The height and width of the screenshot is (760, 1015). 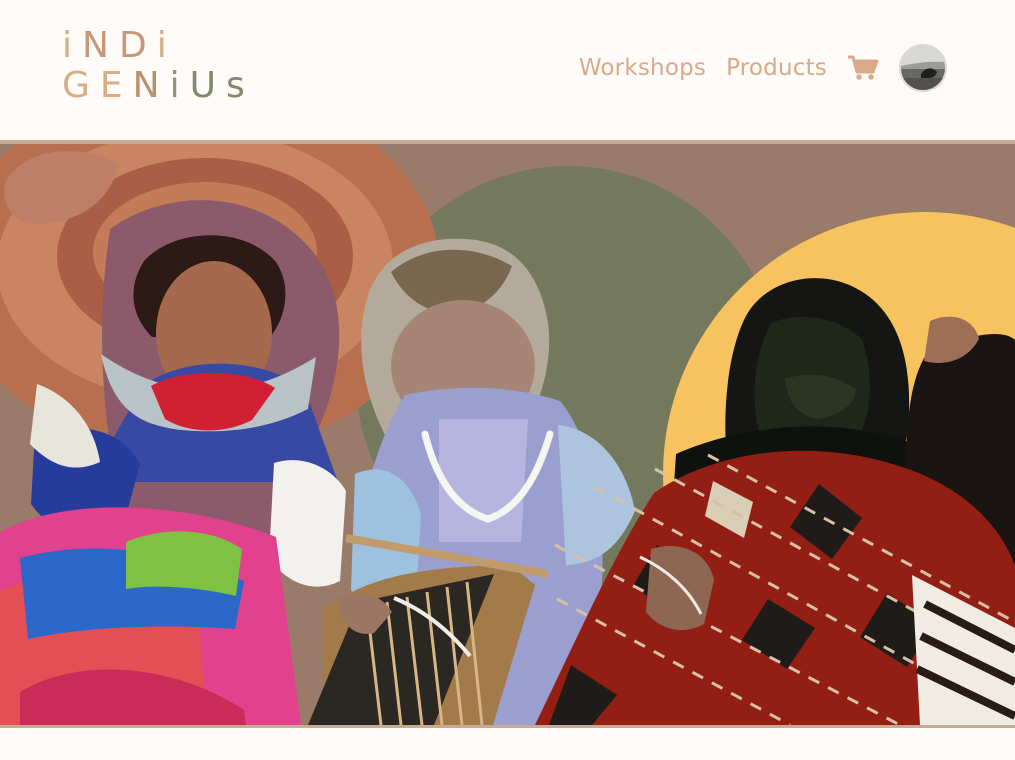 I want to click on logo-letter: U, so click(x=207, y=85).